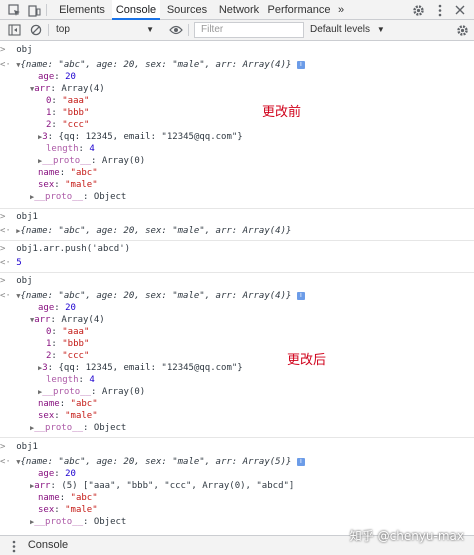  Describe the element at coordinates (307, 360) in the screenshot. I see `annotation-after: 更改后` at that location.